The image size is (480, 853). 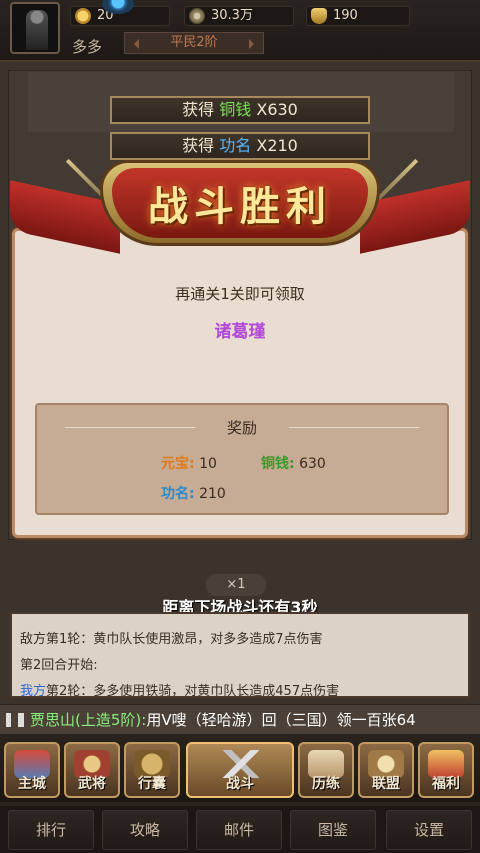 What do you see at coordinates (178, 494) in the screenshot?
I see `reward-label: 功名:` at bounding box center [178, 494].